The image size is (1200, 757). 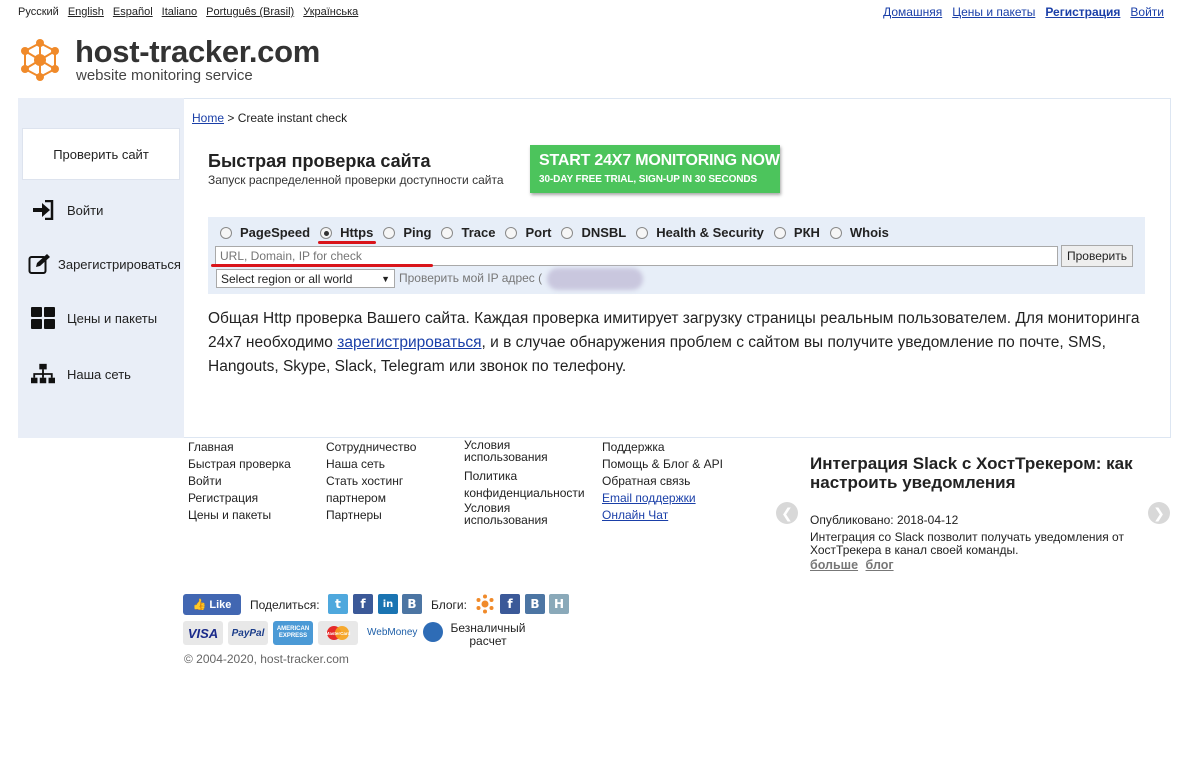 I want to click on lang-italian: Italiano, so click(x=179, y=12).